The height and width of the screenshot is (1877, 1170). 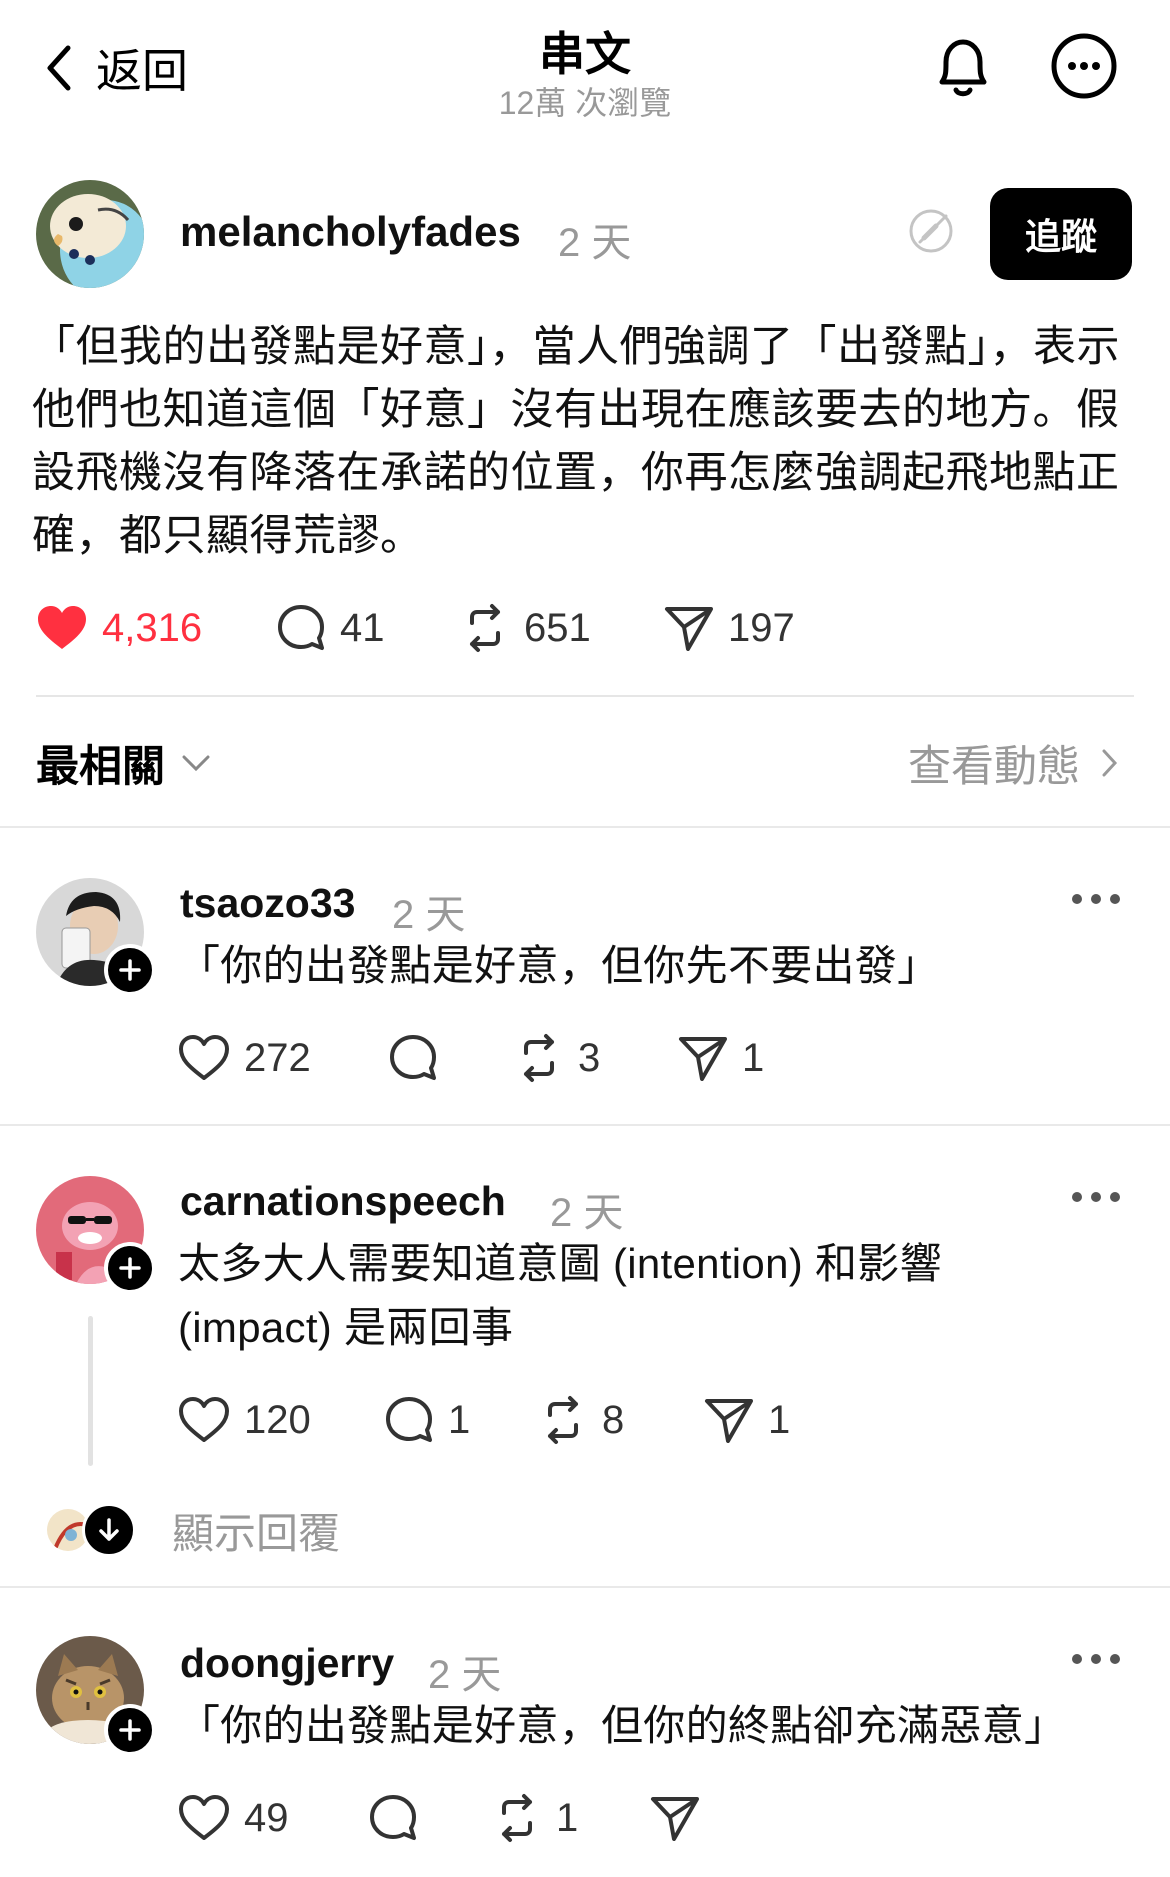 What do you see at coordinates (196, 763) in the screenshot?
I see `chevron-down-icon` at bounding box center [196, 763].